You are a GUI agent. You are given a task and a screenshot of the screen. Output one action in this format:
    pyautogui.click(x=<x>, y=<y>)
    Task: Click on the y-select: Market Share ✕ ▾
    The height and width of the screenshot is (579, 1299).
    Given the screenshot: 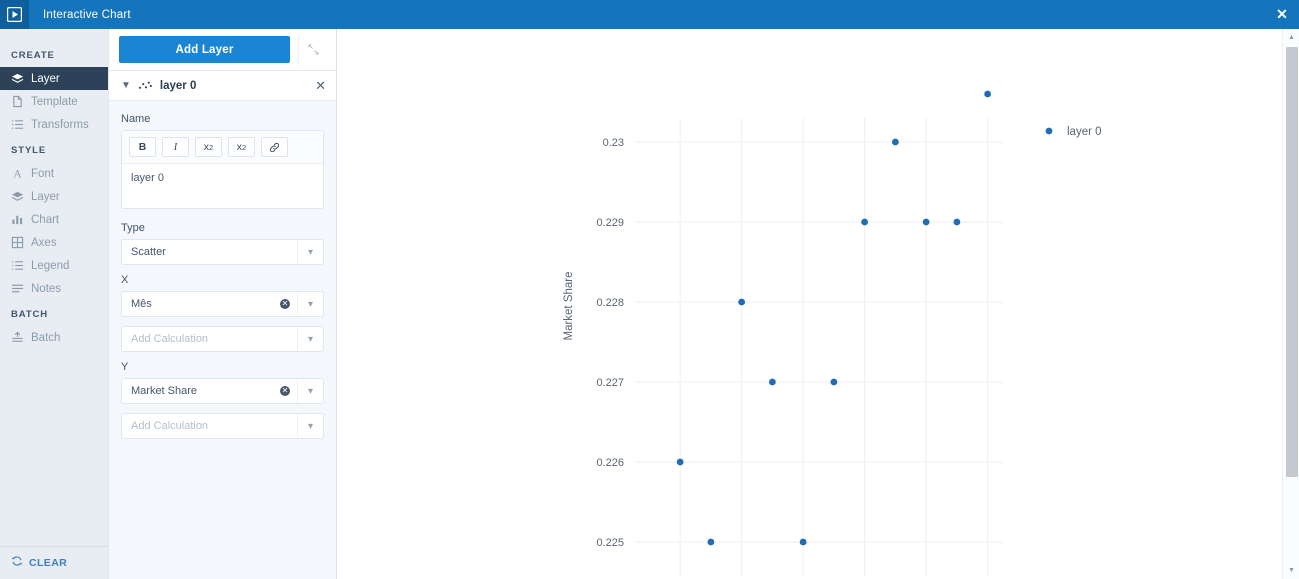 What is the action you would take?
    pyautogui.click(x=222, y=391)
    